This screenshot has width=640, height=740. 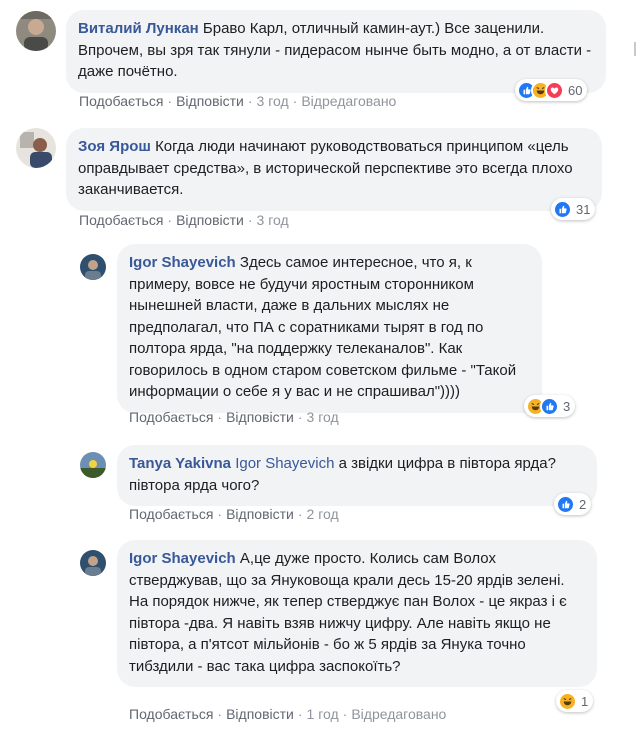 What do you see at coordinates (583, 209) in the screenshot?
I see `reactions-count: 31` at bounding box center [583, 209].